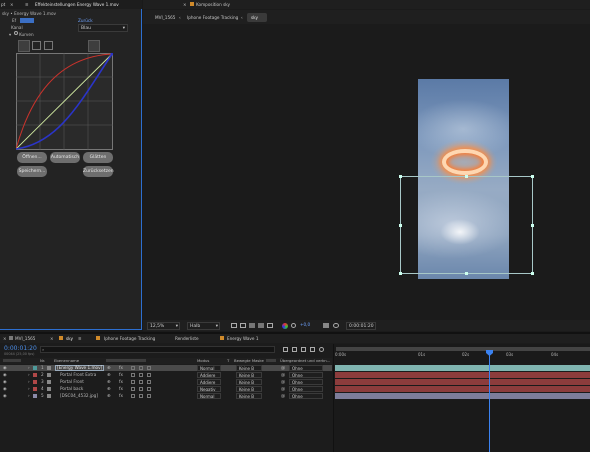  I want to click on curve-tool-linear-icon, so click(94, 46).